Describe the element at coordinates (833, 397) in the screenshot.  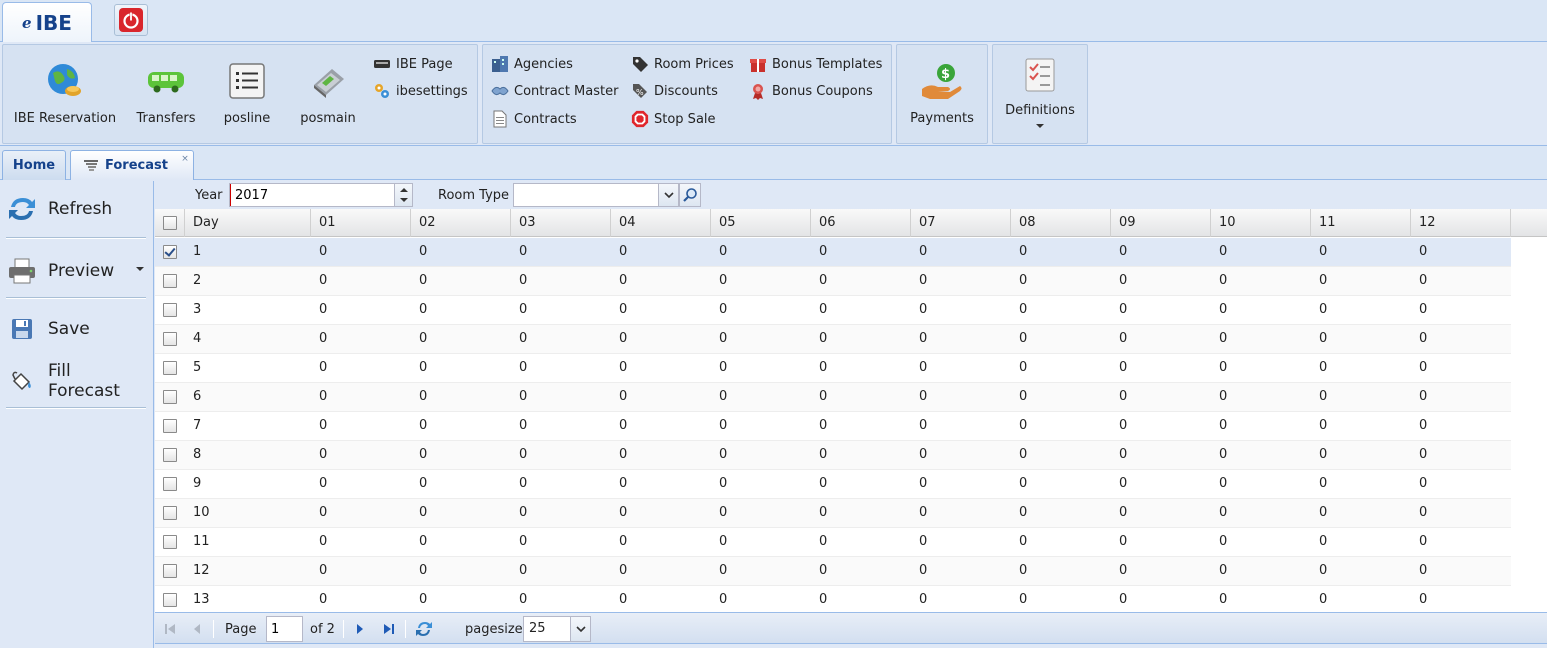
I see `table-row: 6 0 0 0 0 0 0 0 0 0 0 0 0` at that location.